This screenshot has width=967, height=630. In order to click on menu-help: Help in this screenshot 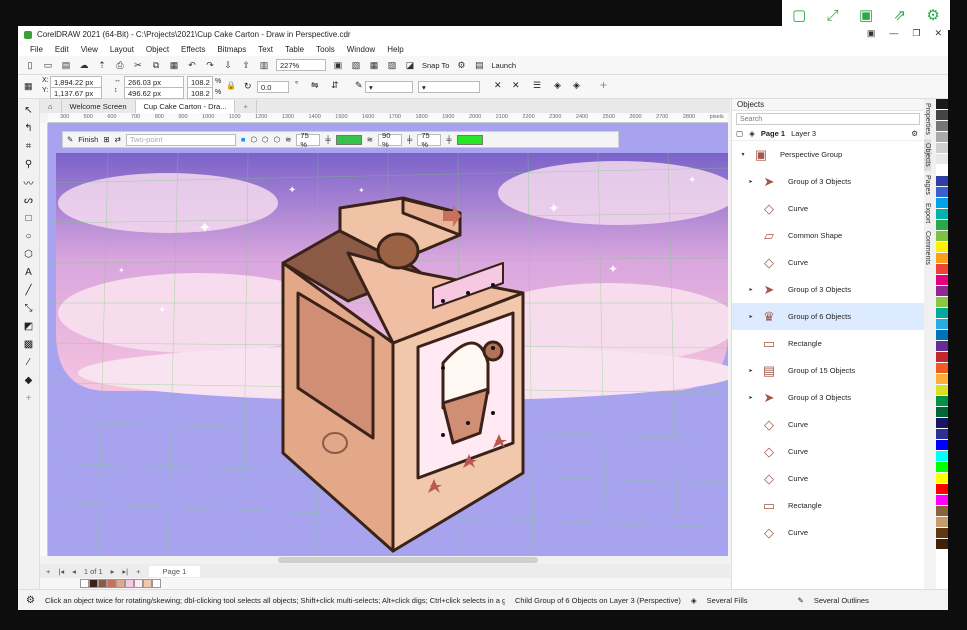, I will do `click(395, 49)`.